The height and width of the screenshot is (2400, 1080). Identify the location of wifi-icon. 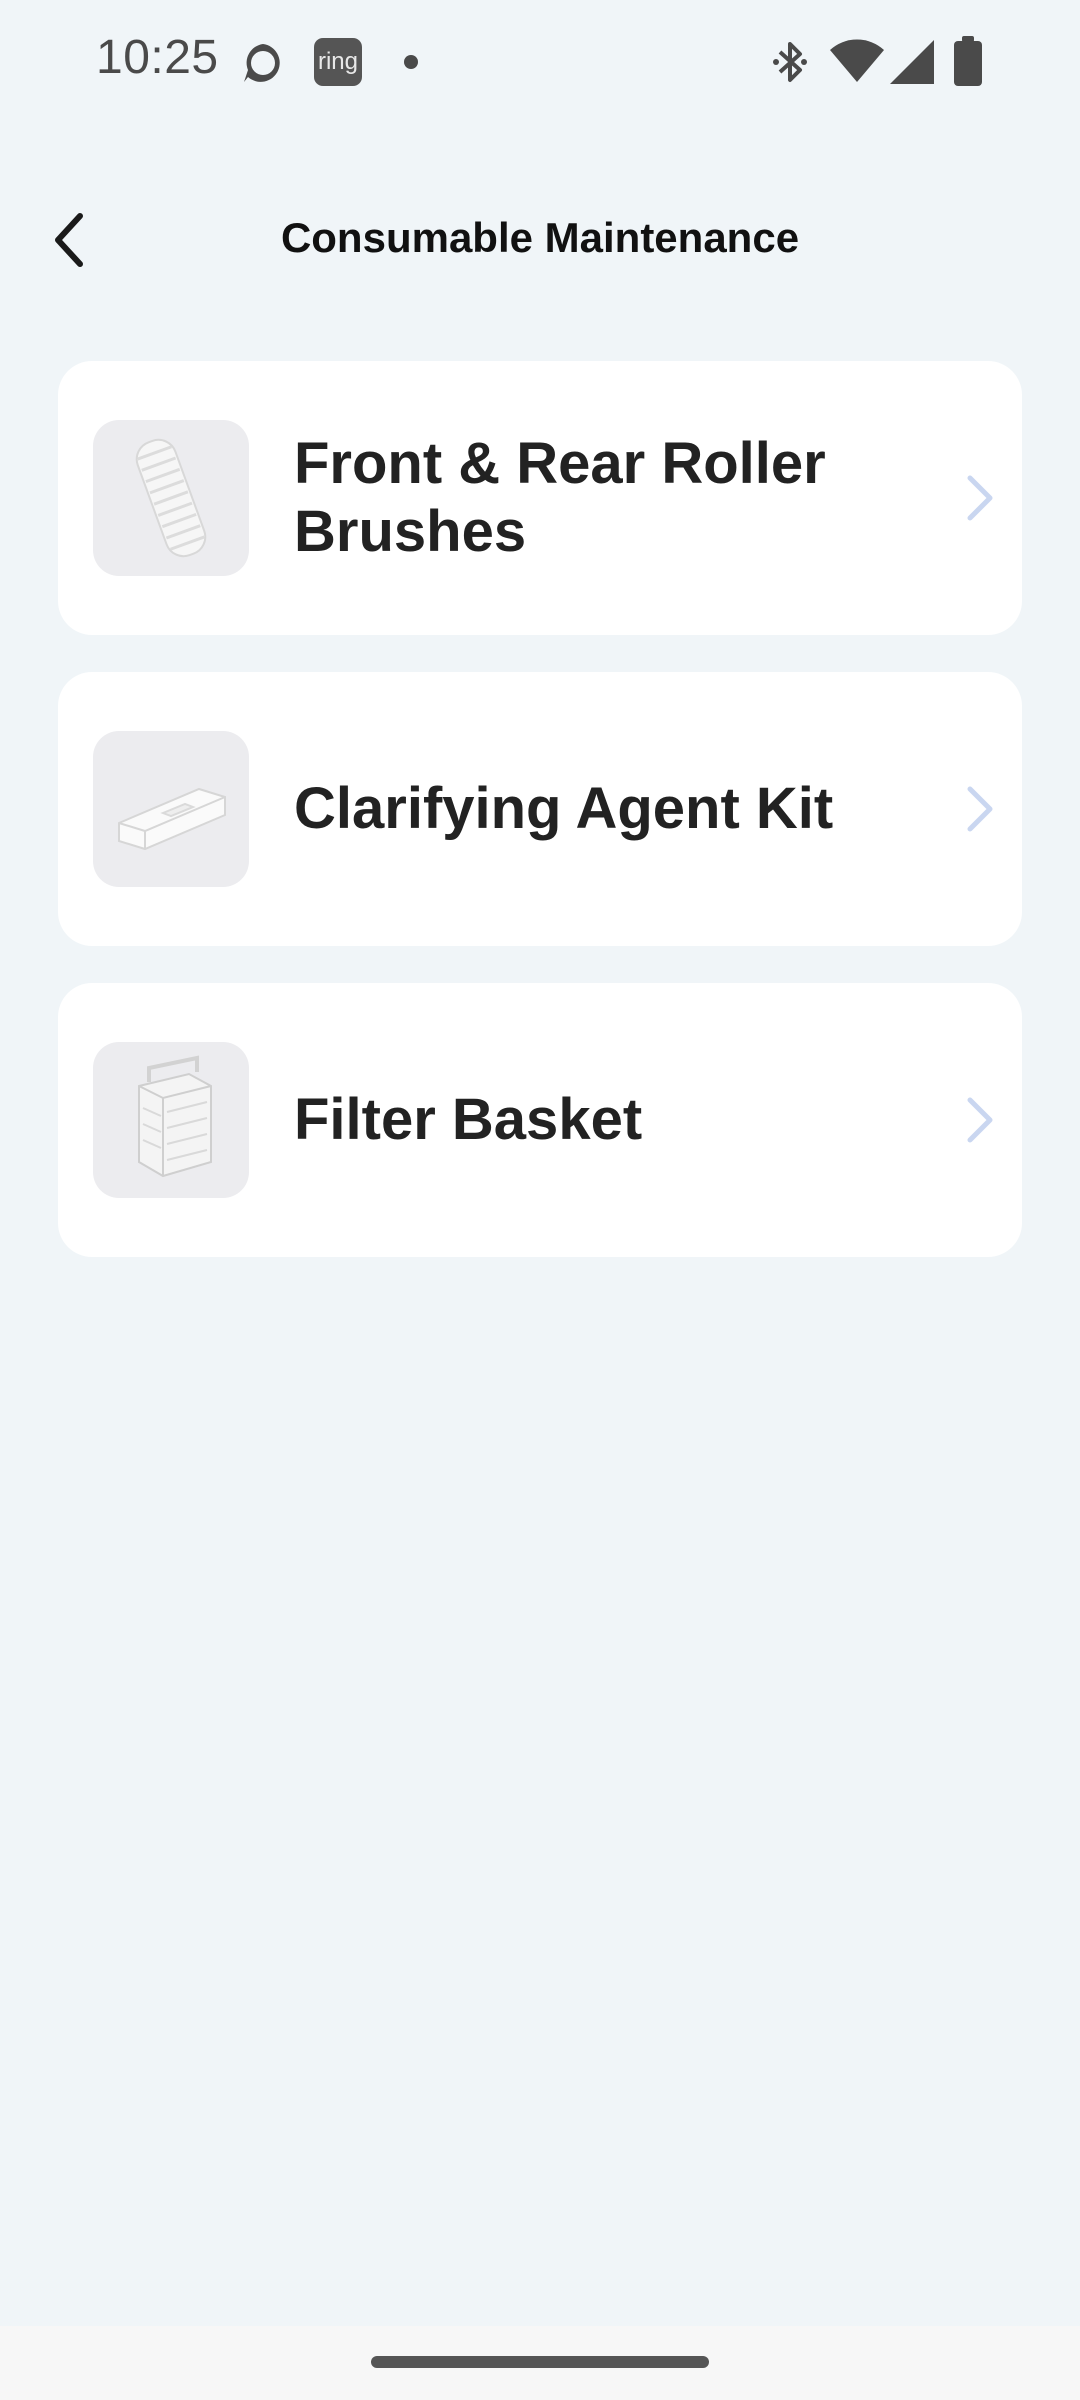
(857, 60).